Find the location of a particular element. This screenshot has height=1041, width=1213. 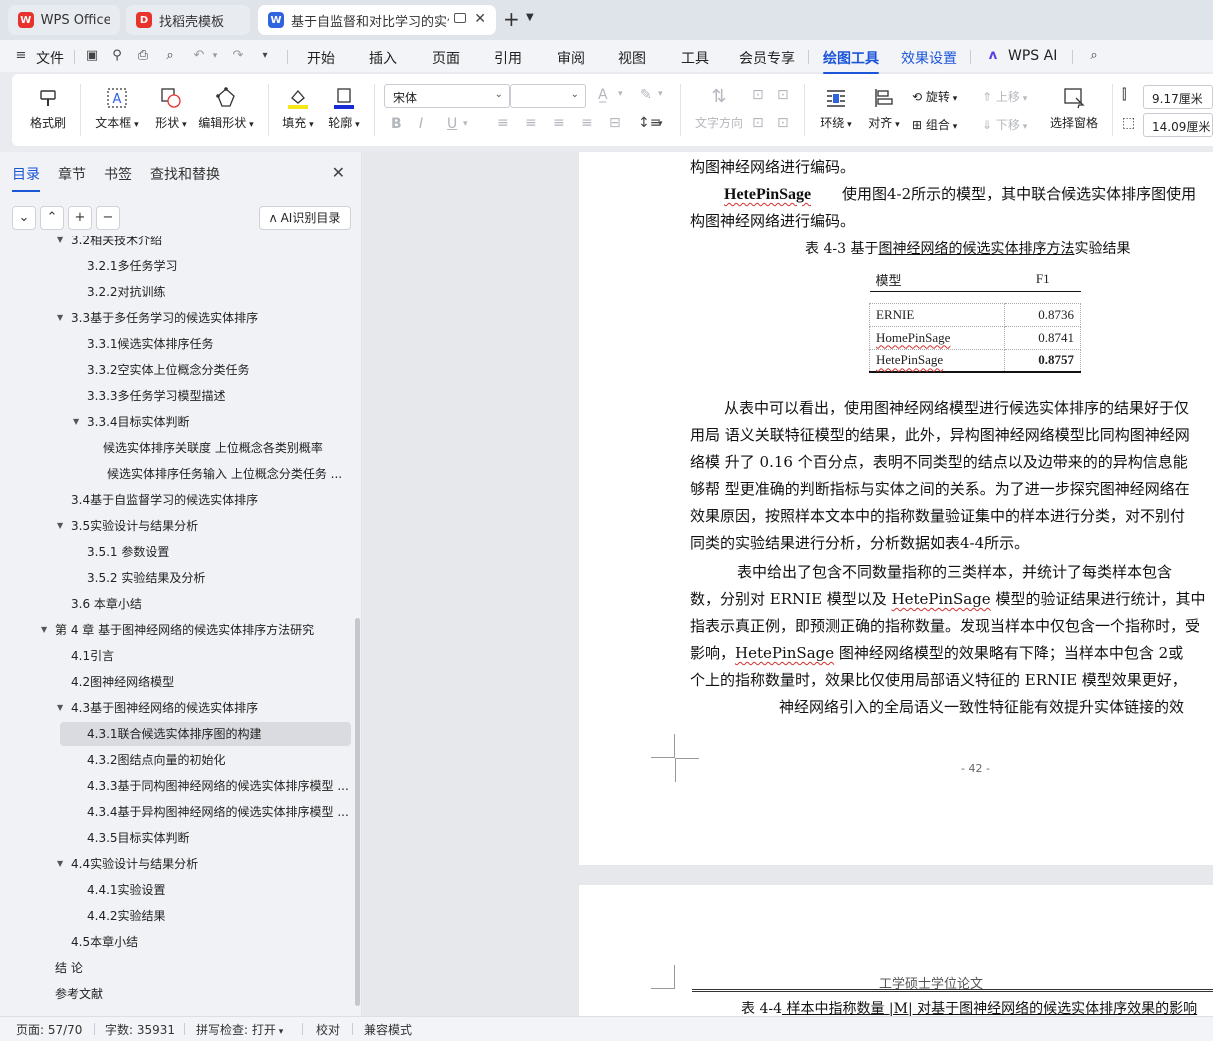

toc-item: 3.5.2 实验结果及分析 is located at coordinates (218, 578).